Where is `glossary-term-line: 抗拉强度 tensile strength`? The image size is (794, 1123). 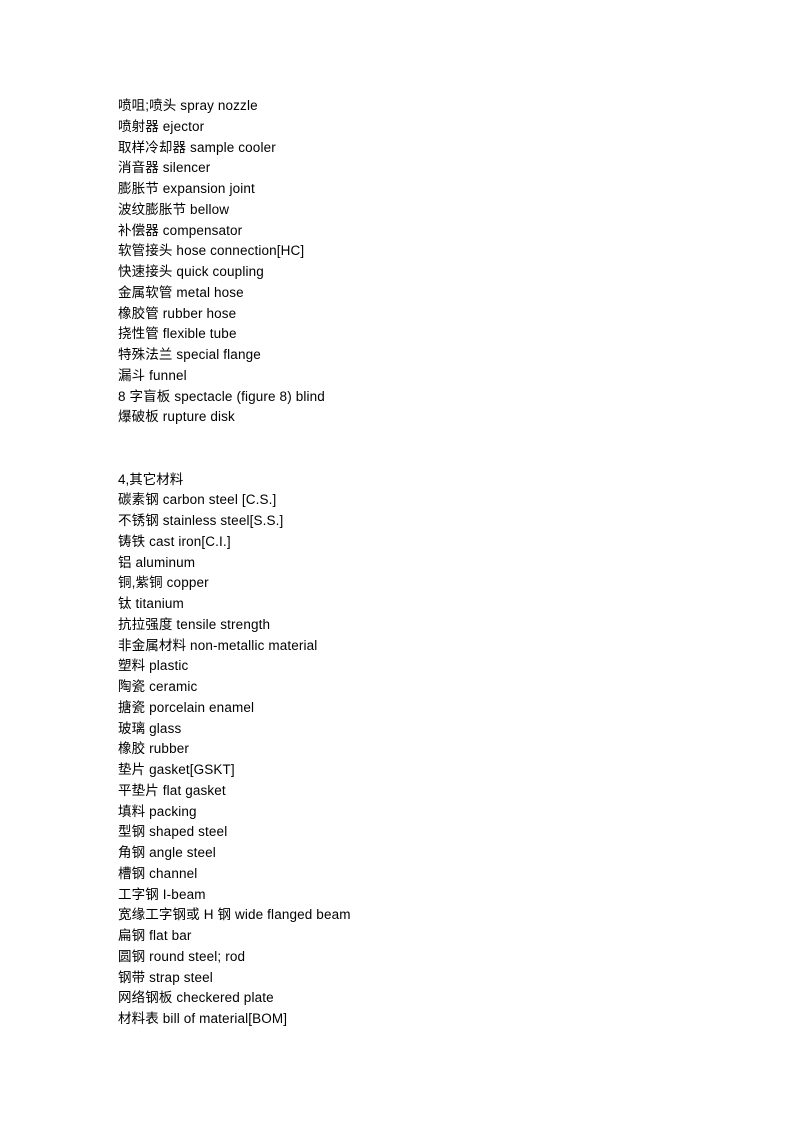 glossary-term-line: 抗拉强度 tensile strength is located at coordinates (194, 624).